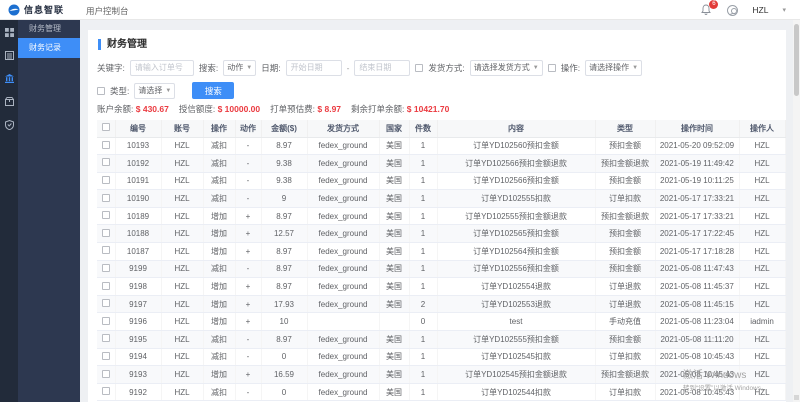  Describe the element at coordinates (697, 286) in the screenshot. I see `cell-time: 2021-05-08 11:45:37` at that location.